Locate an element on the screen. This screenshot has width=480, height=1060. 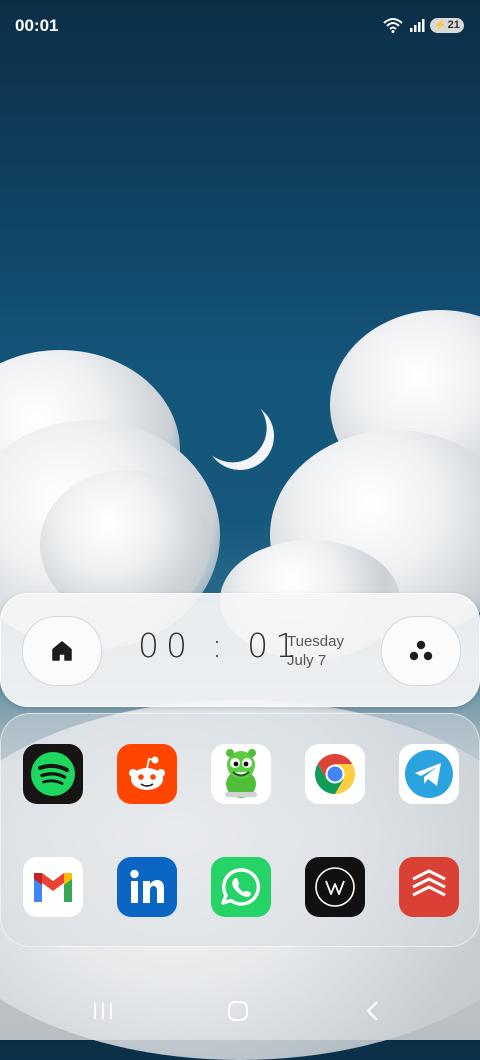
more-button is located at coordinates (421, 651).